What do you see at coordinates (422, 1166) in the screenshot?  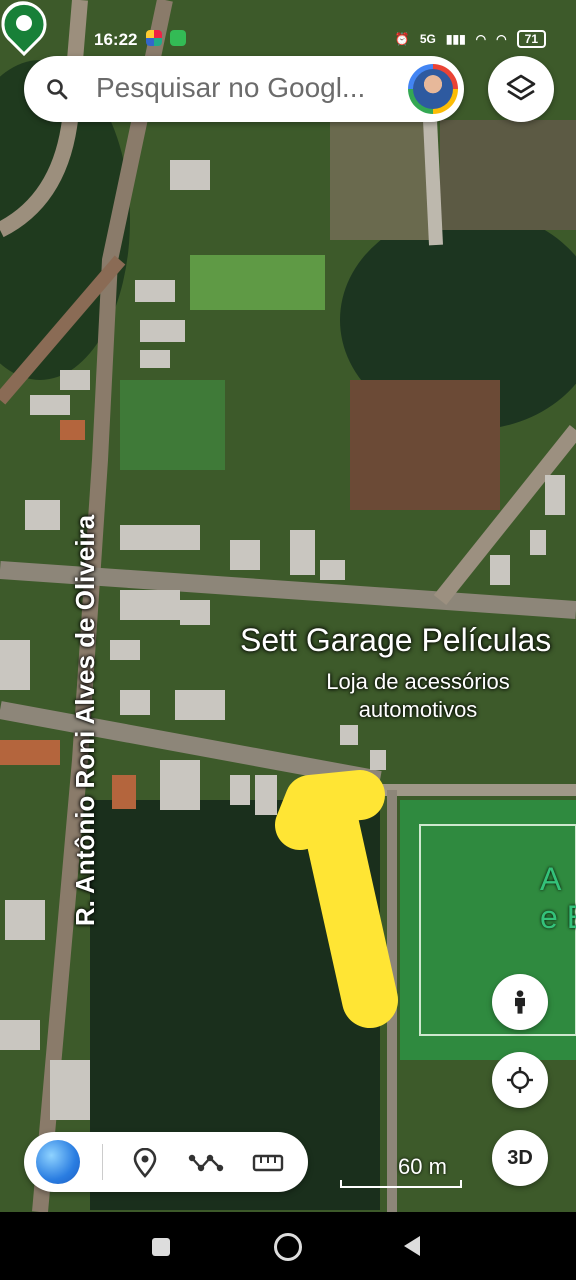 I see `scale-label: 60 m` at bounding box center [422, 1166].